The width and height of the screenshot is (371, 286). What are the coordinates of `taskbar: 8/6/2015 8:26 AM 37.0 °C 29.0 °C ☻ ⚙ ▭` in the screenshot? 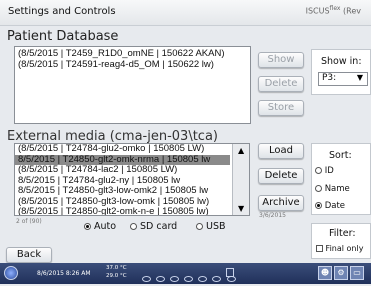 It's located at (185, 273).